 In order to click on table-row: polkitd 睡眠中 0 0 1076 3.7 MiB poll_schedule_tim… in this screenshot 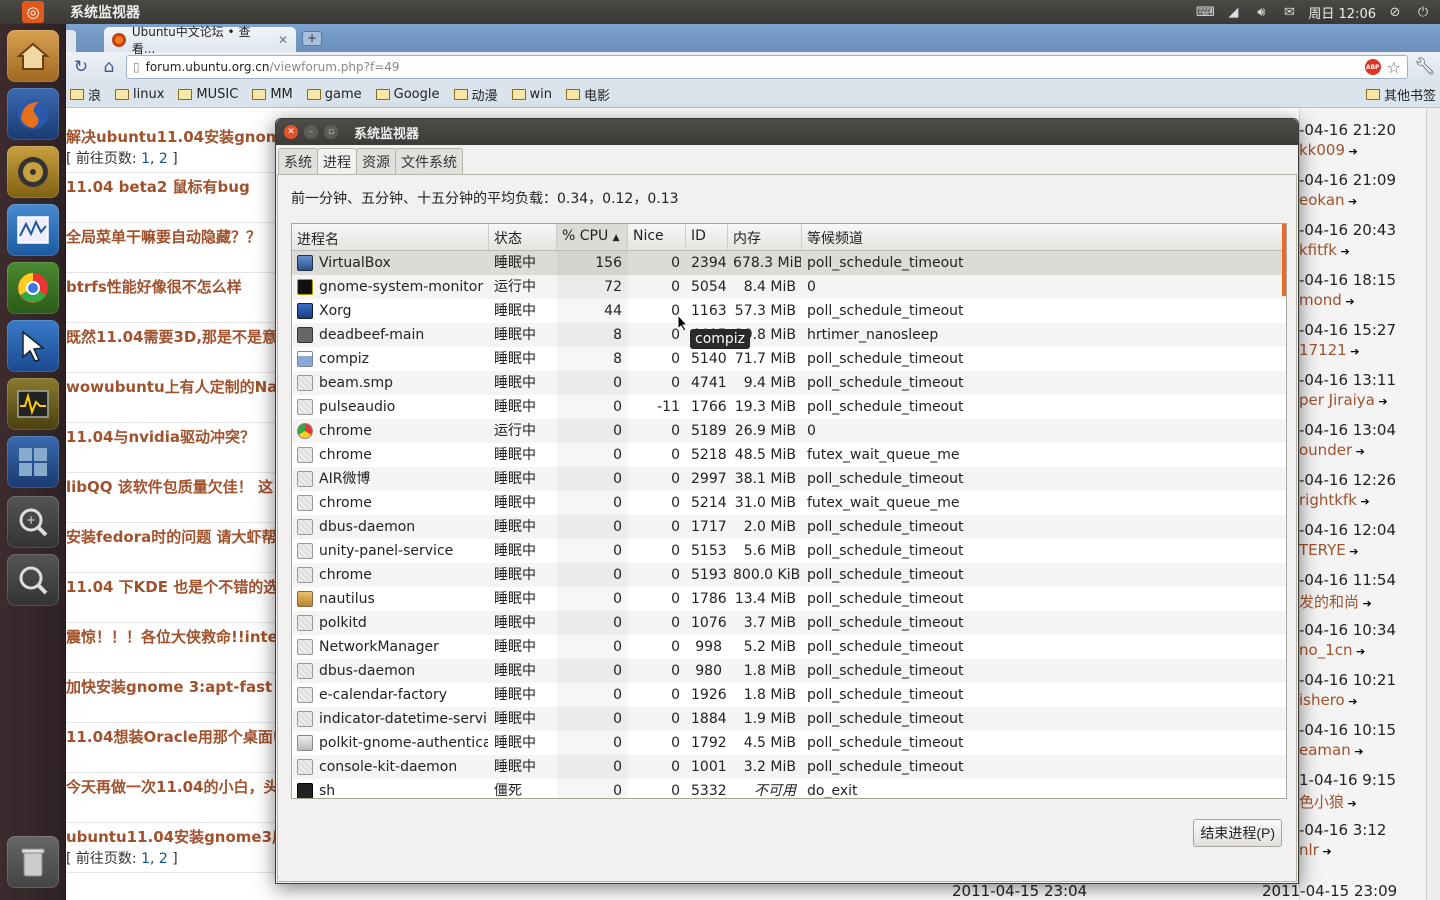, I will do `click(789, 623)`.